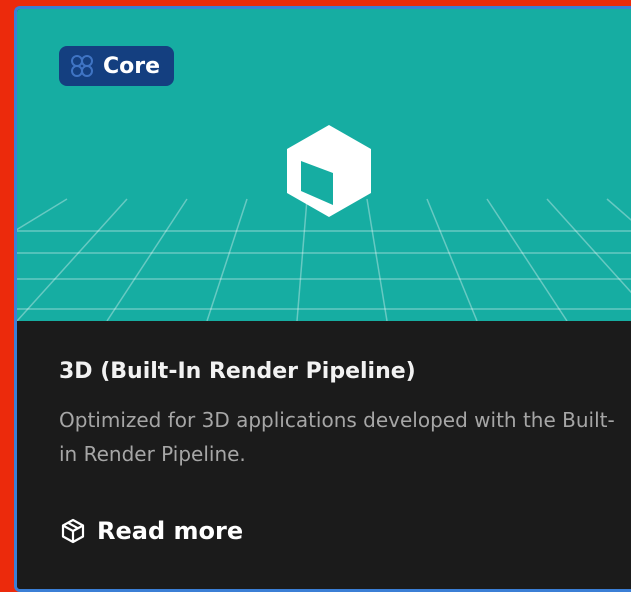 The width and height of the screenshot is (631, 592). What do you see at coordinates (237, 371) in the screenshot?
I see `card-title: 3D (Built-In Render Pipeline)` at bounding box center [237, 371].